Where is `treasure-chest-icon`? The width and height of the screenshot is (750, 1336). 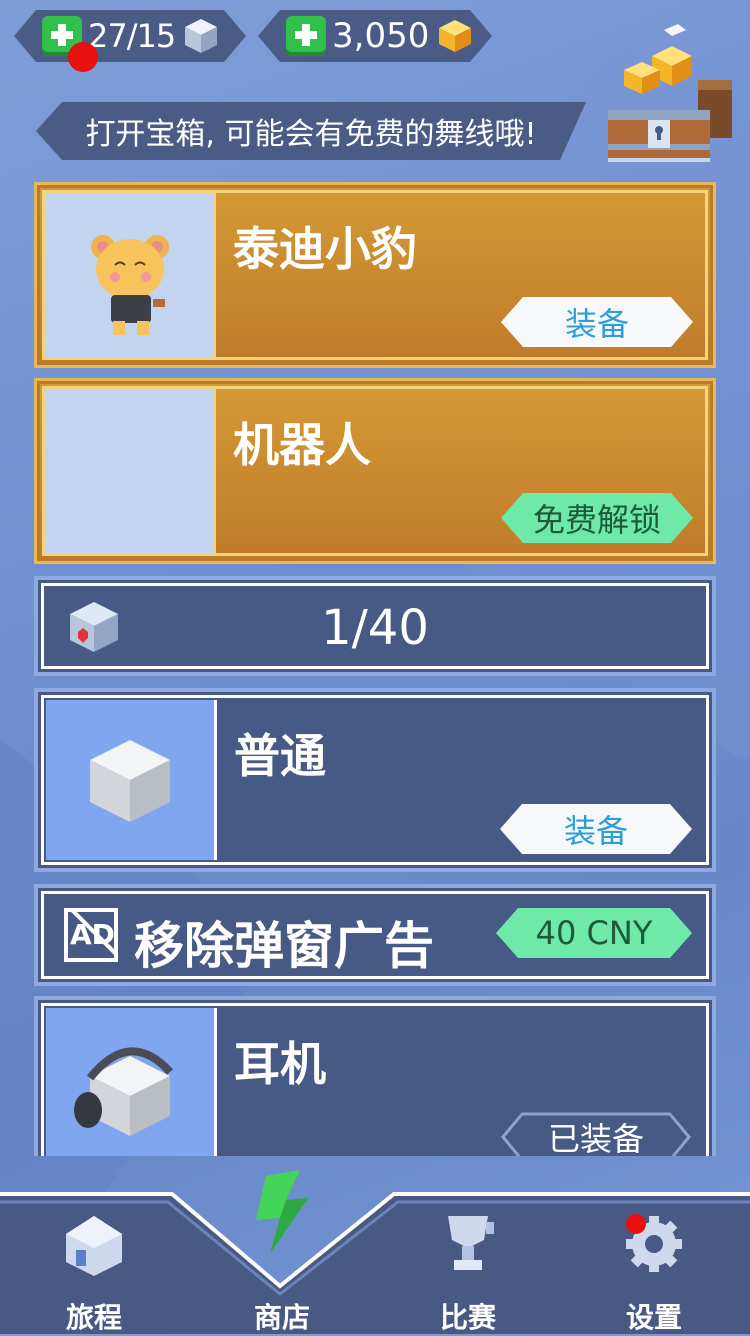 treasure-chest-icon is located at coordinates (670, 92).